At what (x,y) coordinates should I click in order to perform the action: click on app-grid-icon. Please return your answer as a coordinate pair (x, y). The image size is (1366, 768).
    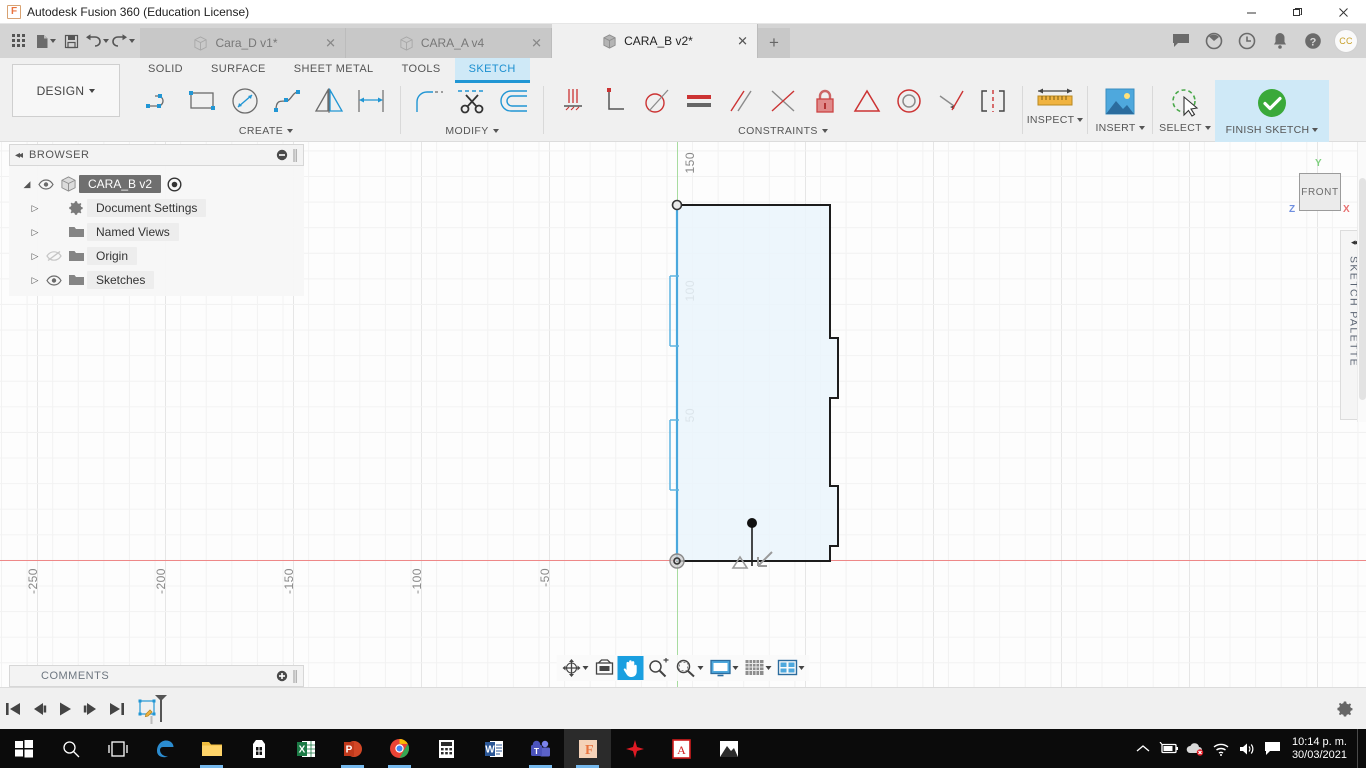
    Looking at the image, I should click on (19, 41).